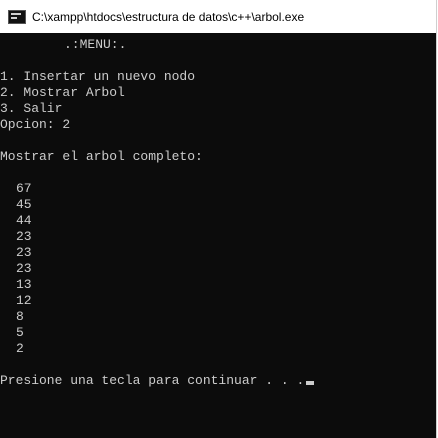 The height and width of the screenshot is (438, 438). I want to click on console-app-icon, so click(17, 16).